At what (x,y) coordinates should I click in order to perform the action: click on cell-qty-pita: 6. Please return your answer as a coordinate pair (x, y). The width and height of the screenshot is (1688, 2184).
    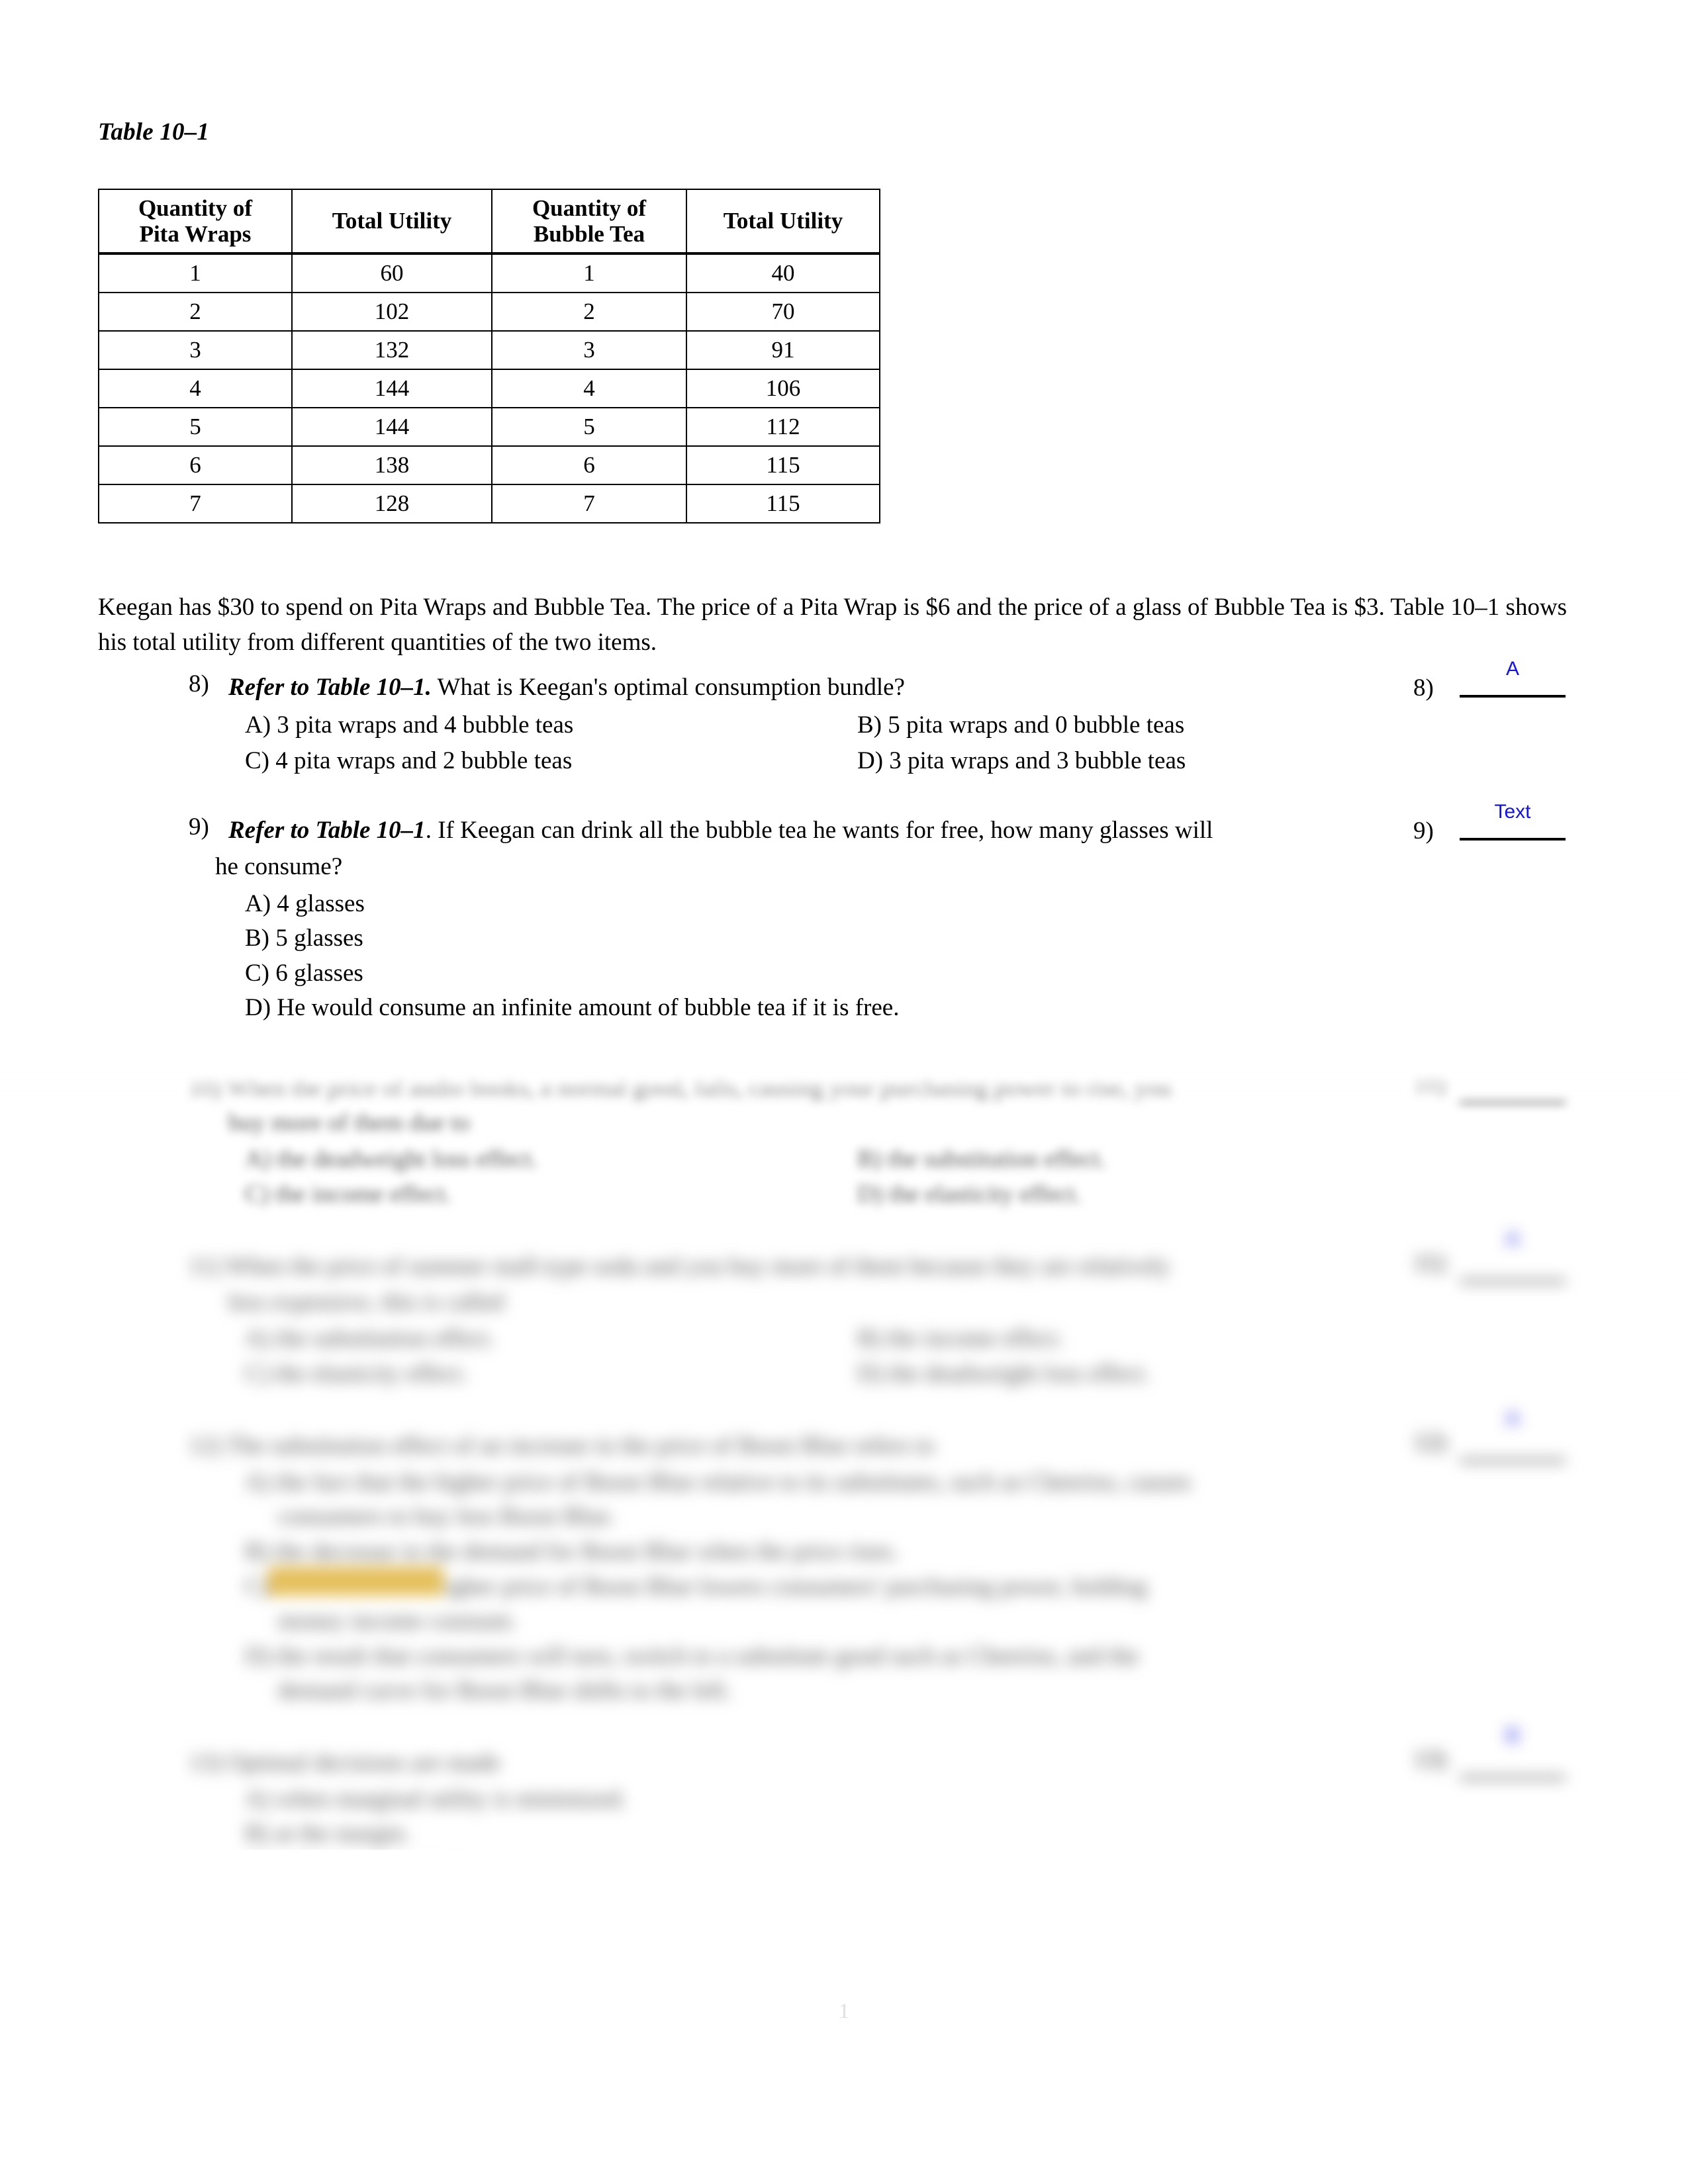
    Looking at the image, I should click on (195, 465).